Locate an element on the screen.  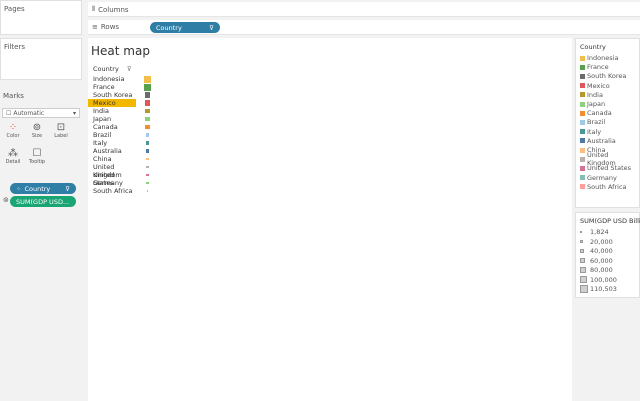
legend-label: South Korea is located at coordinates (607, 76).